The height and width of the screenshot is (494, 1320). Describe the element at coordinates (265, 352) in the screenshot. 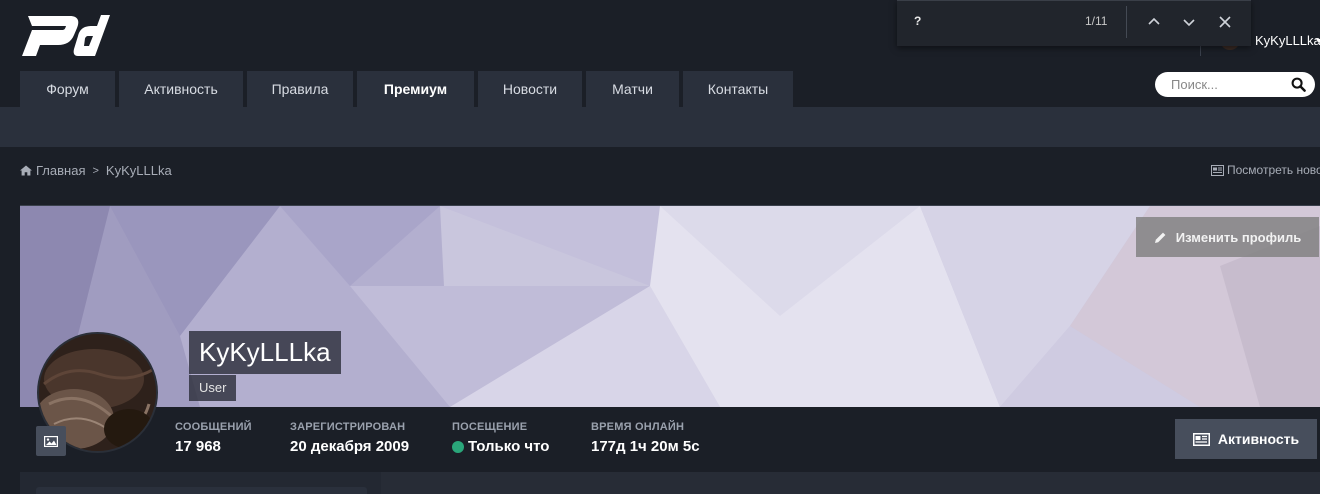

I see `profile-username: KyKyLLLka` at that location.